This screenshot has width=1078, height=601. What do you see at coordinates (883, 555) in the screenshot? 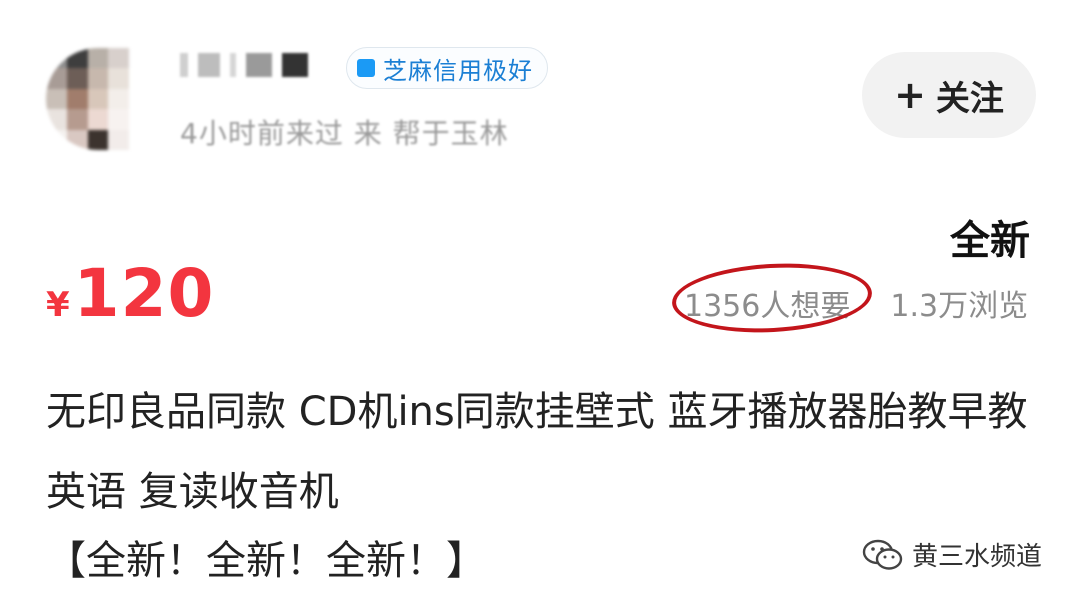
I see `wechat-icon` at bounding box center [883, 555].